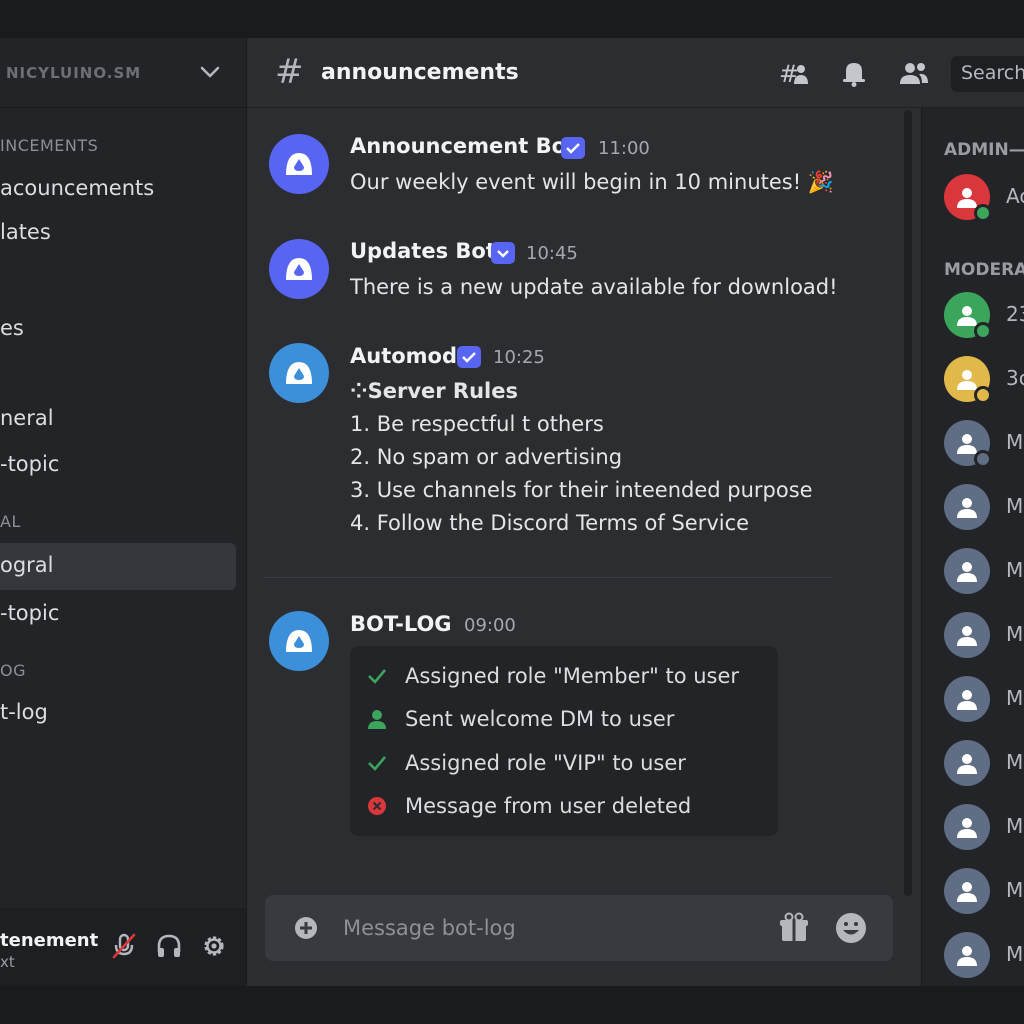 This screenshot has height=1024, width=1024. Describe the element at coordinates (27, 418) in the screenshot. I see `channel-item: neral` at that location.